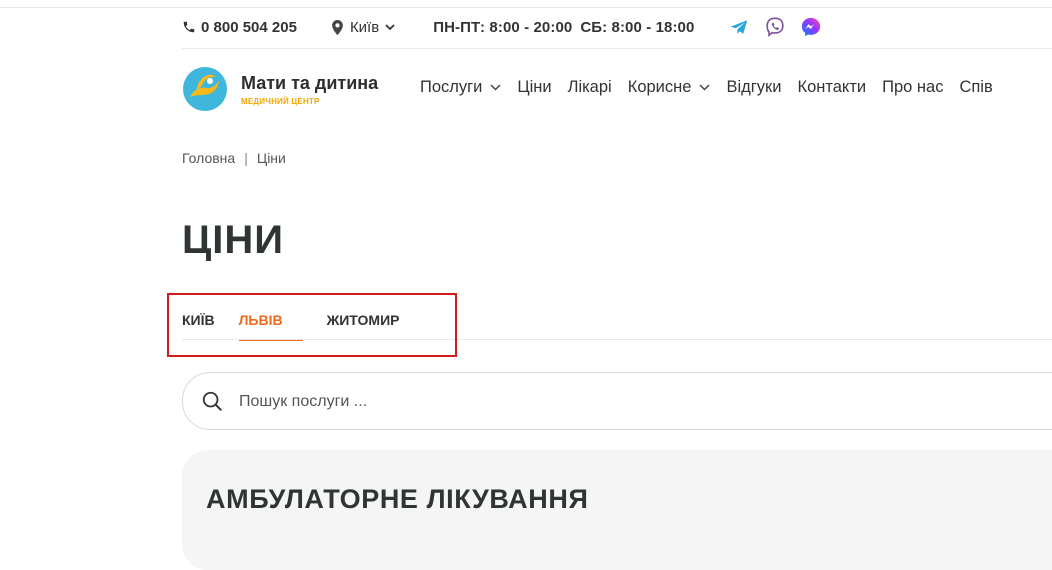 Image resolution: width=1052 pixels, height=570 pixels. I want to click on nav-item-label: Послуги, so click(451, 87).